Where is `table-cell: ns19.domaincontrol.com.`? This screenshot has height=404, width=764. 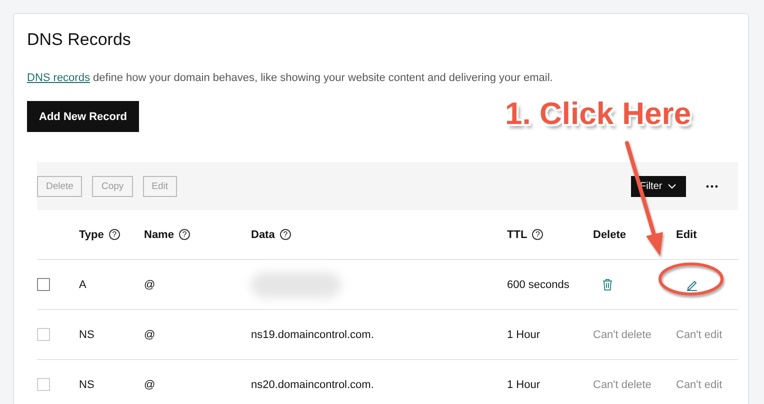
table-cell: ns19.domaincontrol.com. is located at coordinates (312, 334).